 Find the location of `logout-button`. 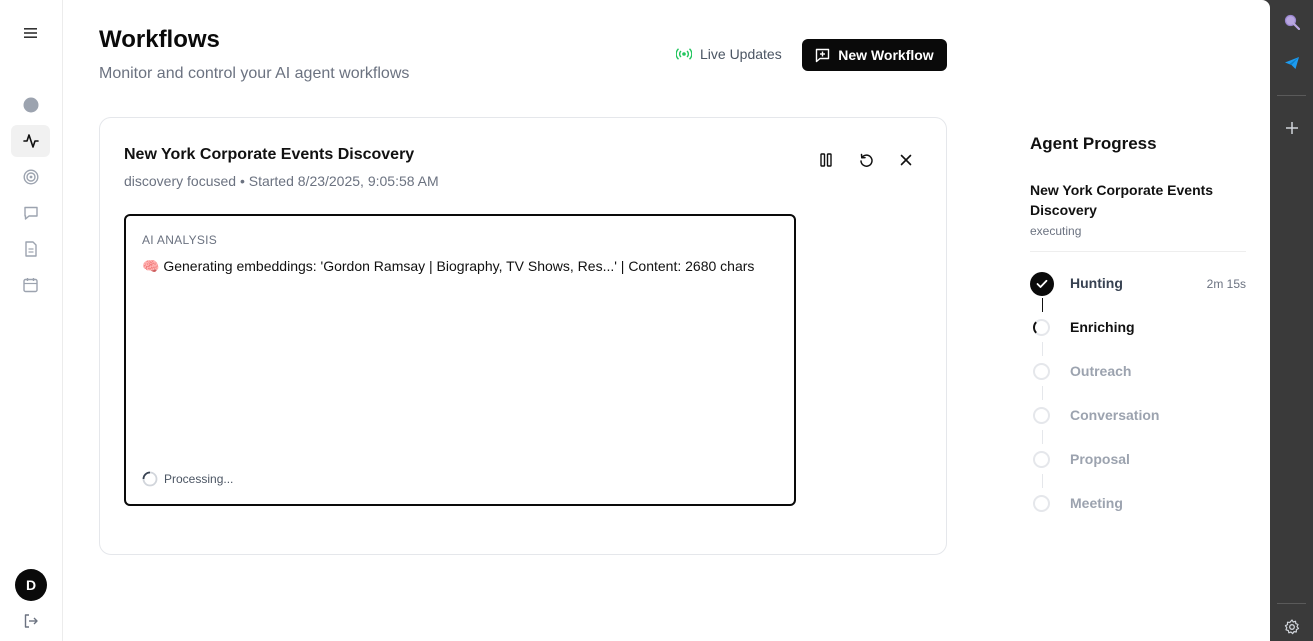

logout-button is located at coordinates (30, 621).